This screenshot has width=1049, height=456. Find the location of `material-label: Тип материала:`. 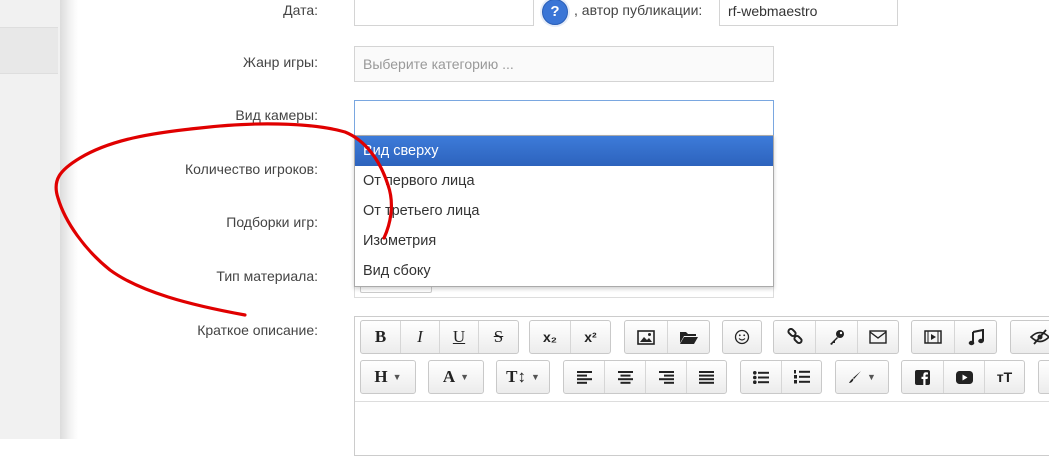

material-label: Тип материала: is located at coordinates (267, 276).